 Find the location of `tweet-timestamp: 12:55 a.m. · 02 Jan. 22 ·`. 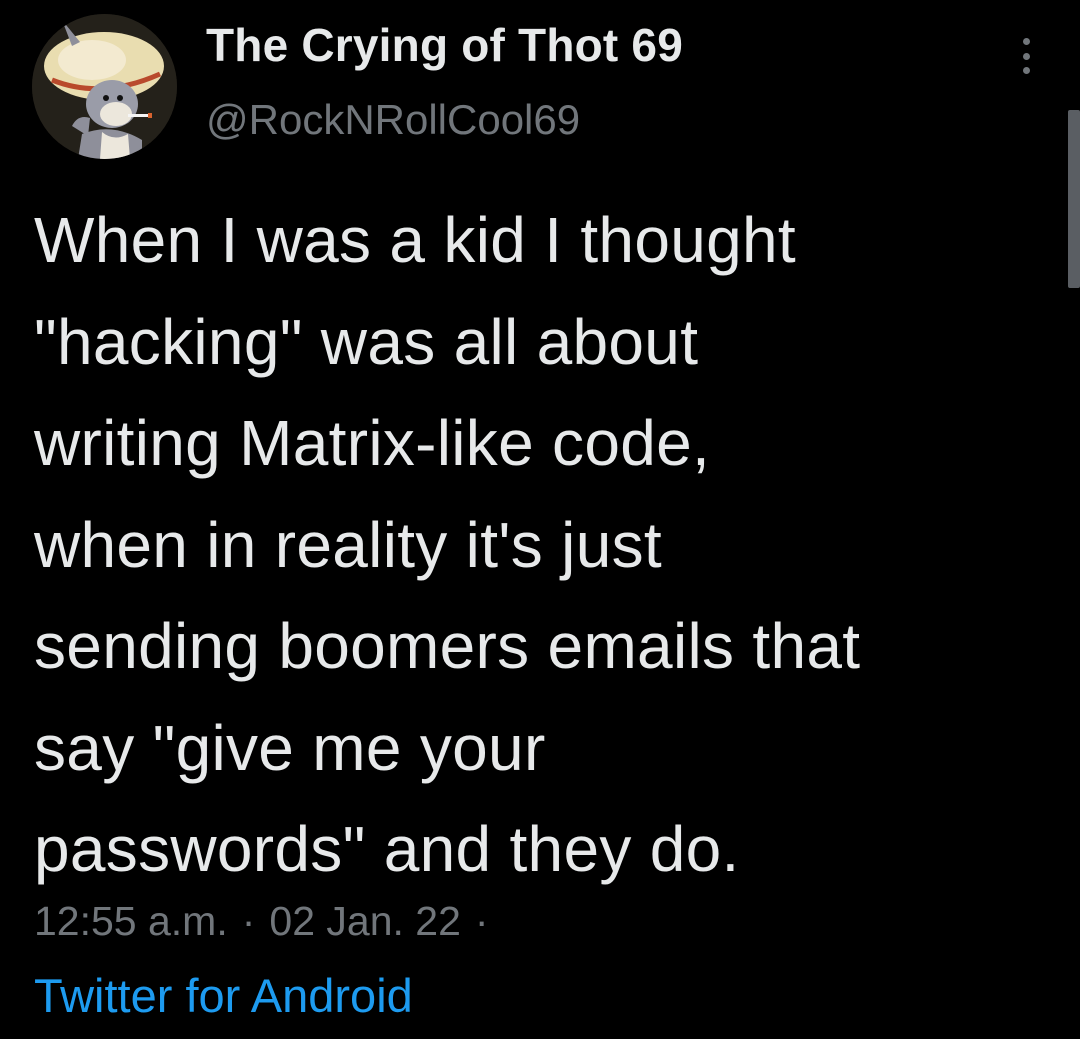

tweet-timestamp: 12:55 a.m. · 02 Jan. 22 · is located at coordinates (268, 921).